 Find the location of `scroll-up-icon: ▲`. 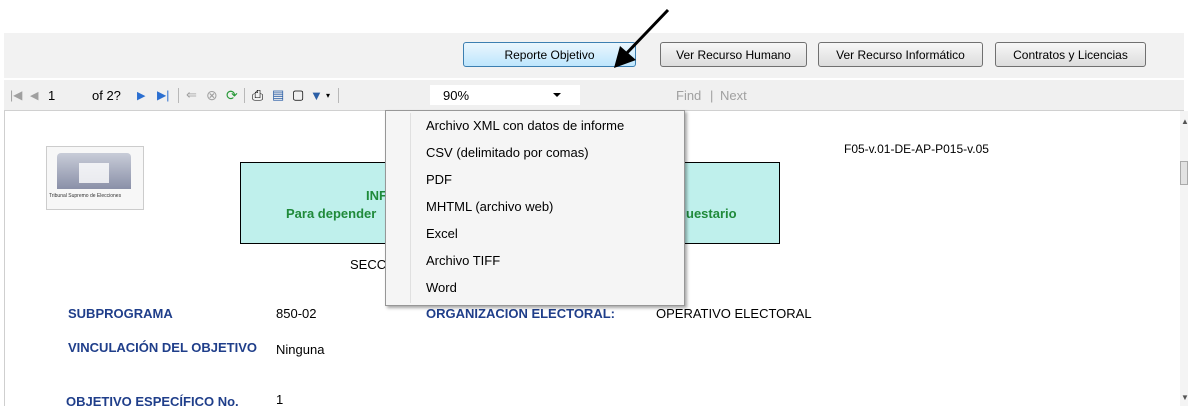

scroll-up-icon: ▲ is located at coordinates (1184, 121).